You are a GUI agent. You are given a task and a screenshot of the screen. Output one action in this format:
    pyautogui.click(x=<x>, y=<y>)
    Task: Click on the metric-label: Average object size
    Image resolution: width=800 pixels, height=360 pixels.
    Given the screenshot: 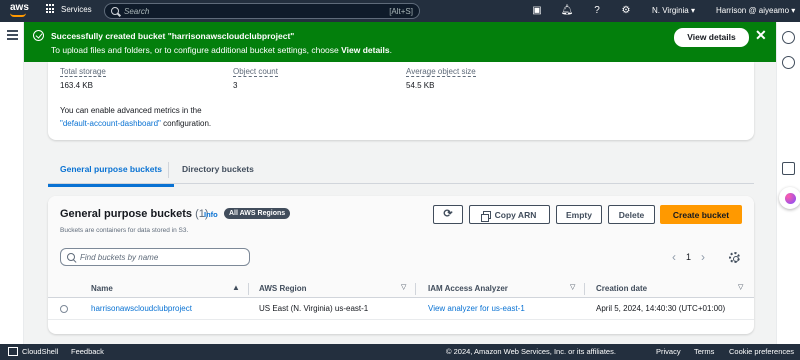 What is the action you would take?
    pyautogui.click(x=441, y=72)
    